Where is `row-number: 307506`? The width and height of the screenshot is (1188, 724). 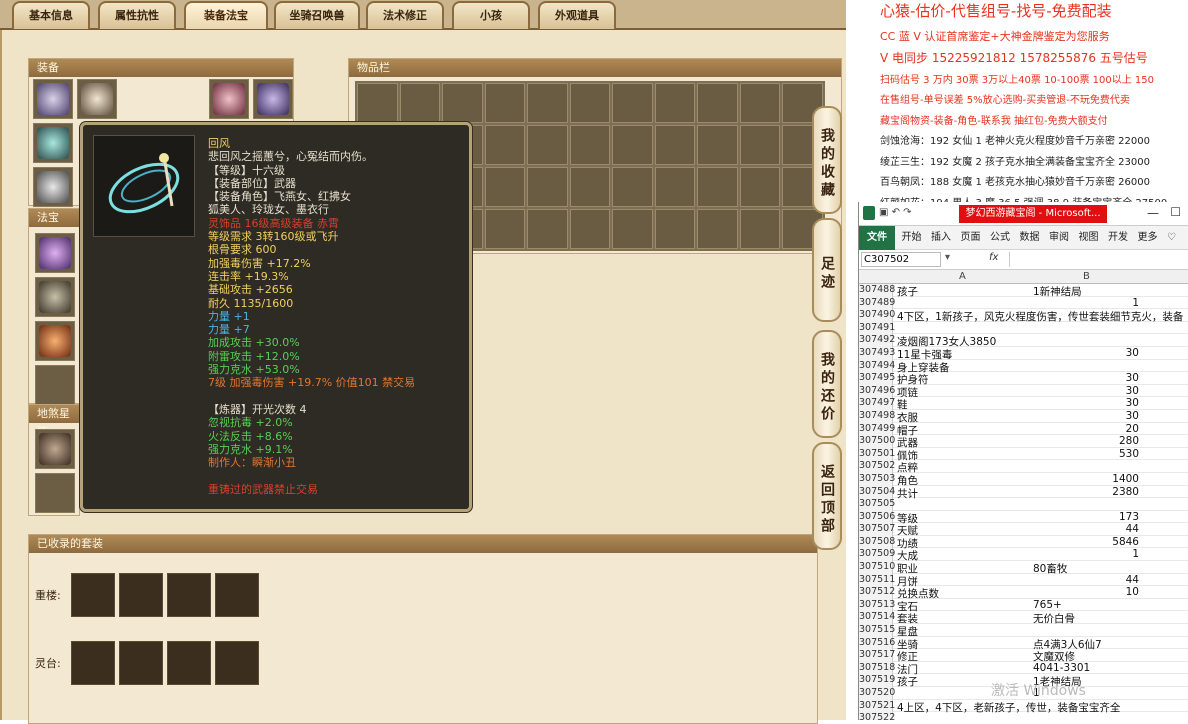
row-number: 307506 is located at coordinates (877, 517).